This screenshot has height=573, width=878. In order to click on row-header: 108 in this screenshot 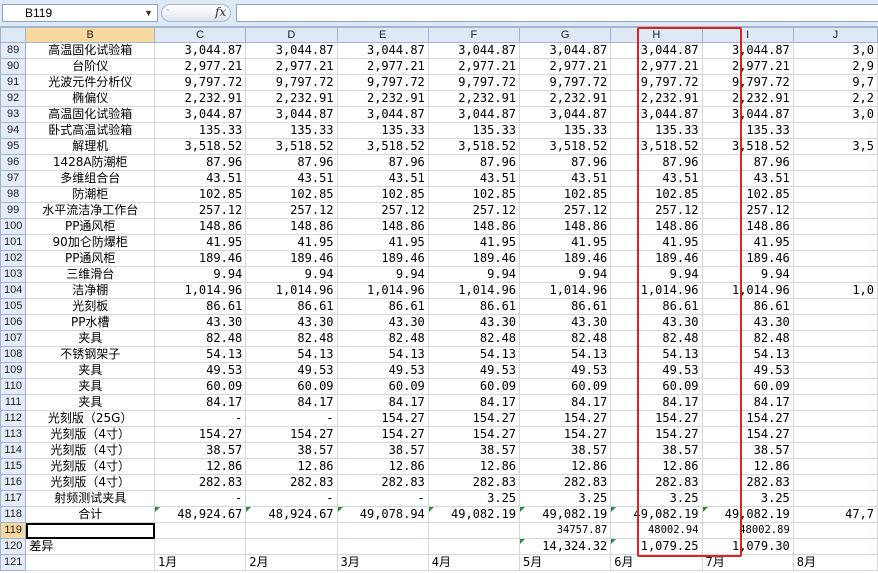, I will do `click(13, 354)`.